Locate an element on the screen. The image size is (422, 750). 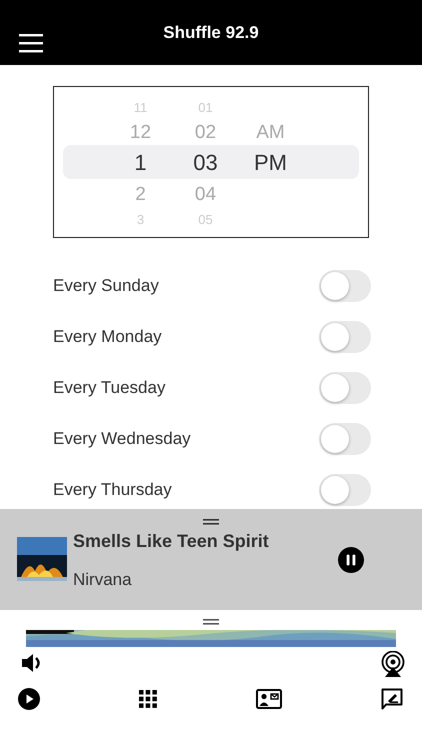
picker-value: 12 is located at coordinates (141, 132).